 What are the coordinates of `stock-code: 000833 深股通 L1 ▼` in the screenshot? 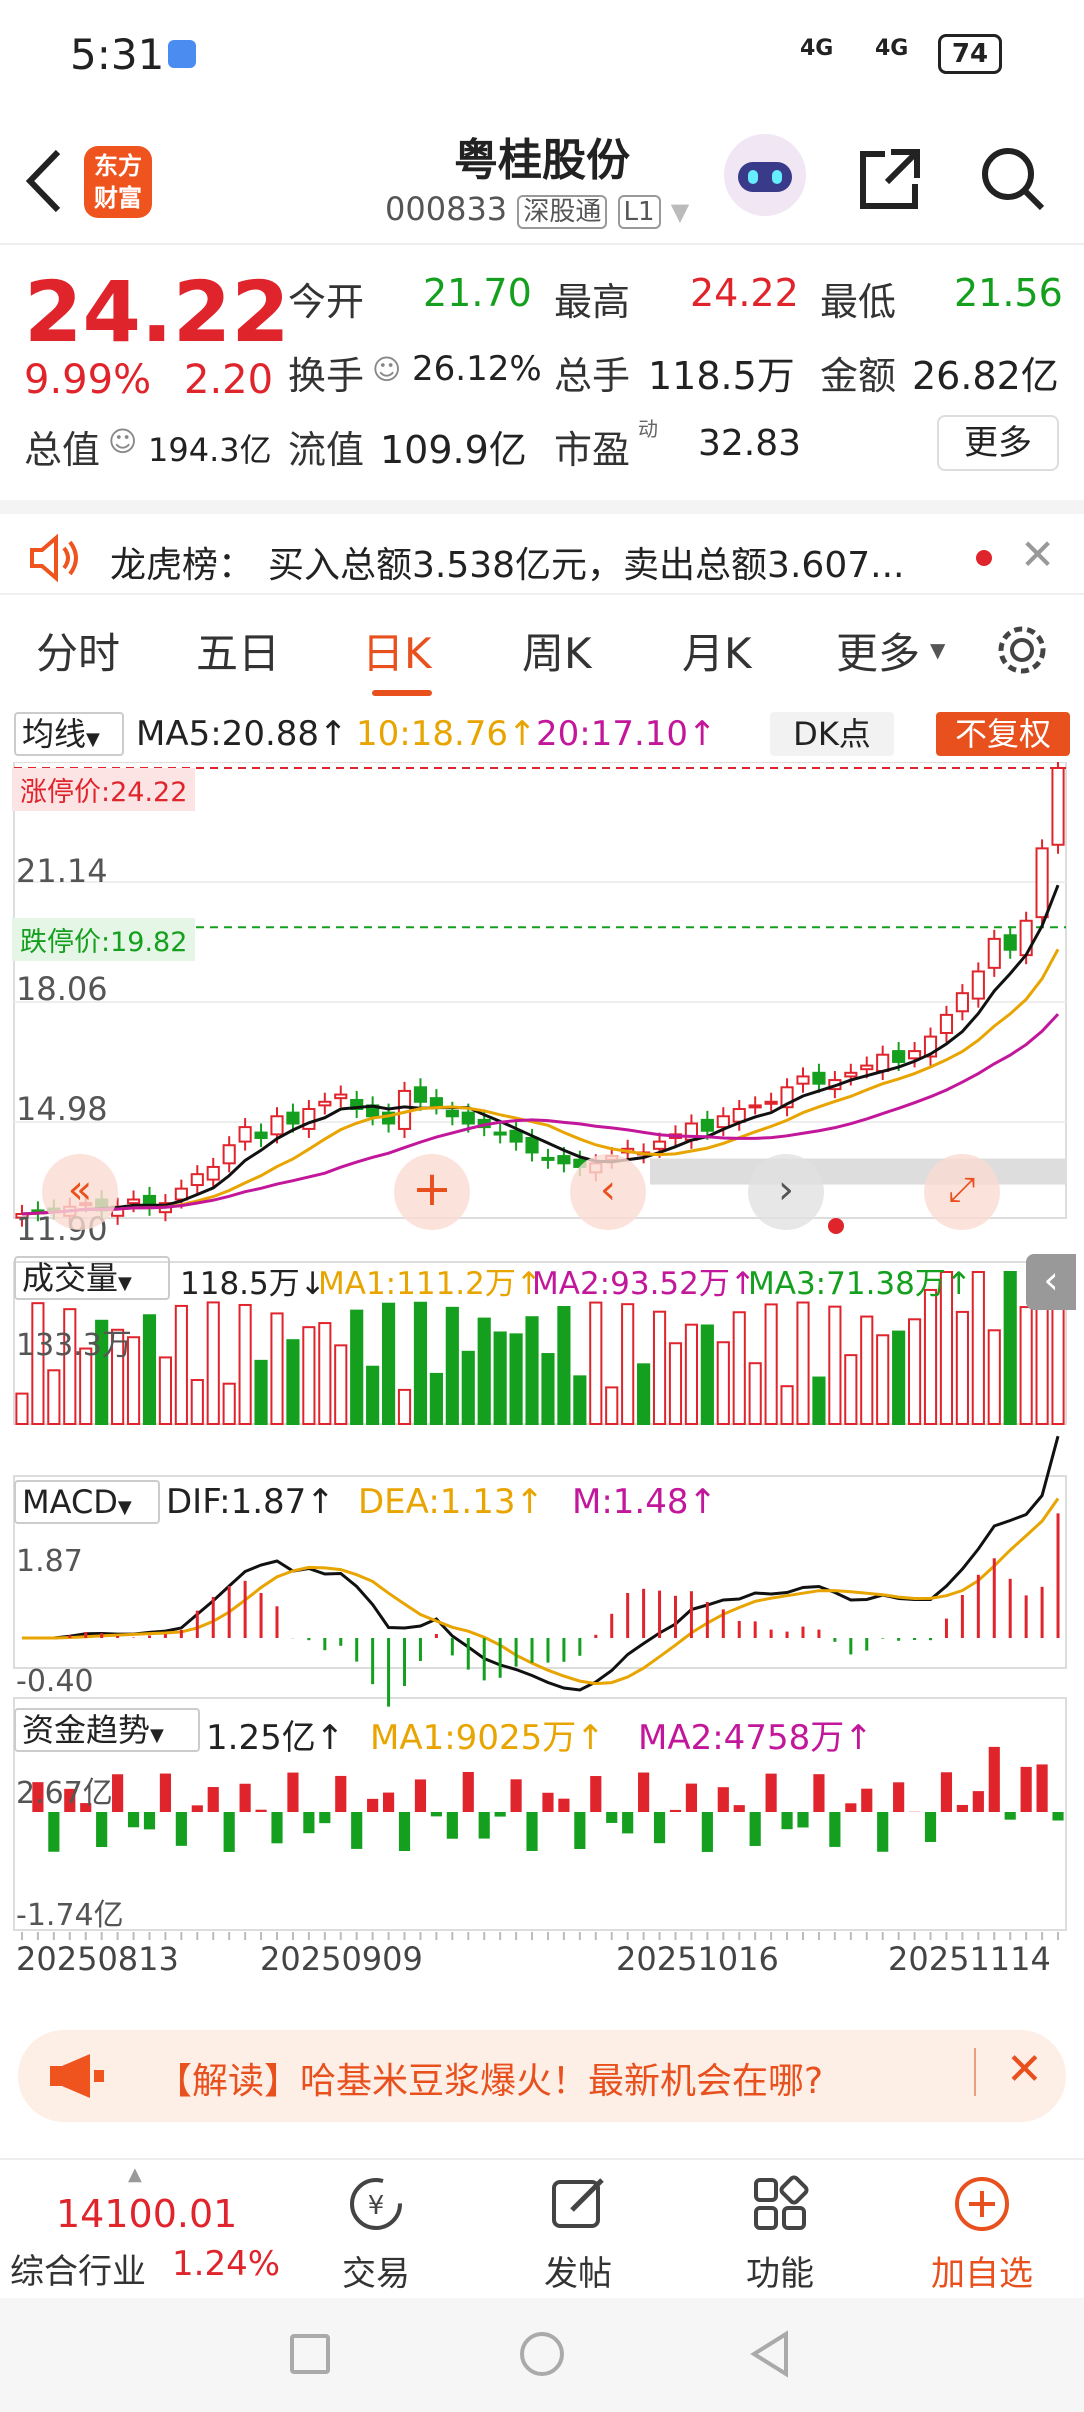 It's located at (537, 209).